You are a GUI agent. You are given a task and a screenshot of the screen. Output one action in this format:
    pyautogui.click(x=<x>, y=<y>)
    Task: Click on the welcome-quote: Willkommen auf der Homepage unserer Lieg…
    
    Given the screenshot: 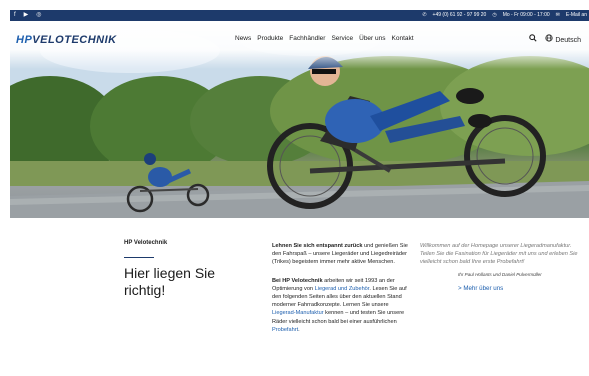 What is the action you would take?
    pyautogui.click(x=502, y=267)
    